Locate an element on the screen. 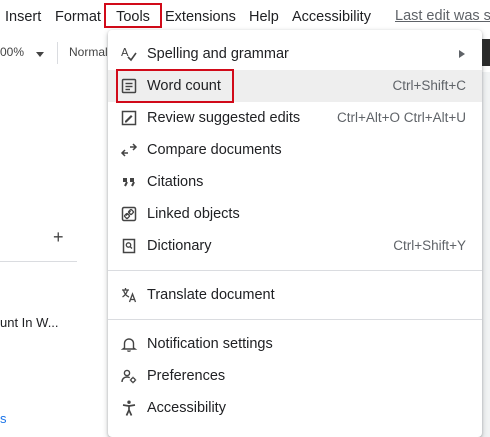 This screenshot has width=490, height=437. zoom-select: 00% is located at coordinates (12, 52).